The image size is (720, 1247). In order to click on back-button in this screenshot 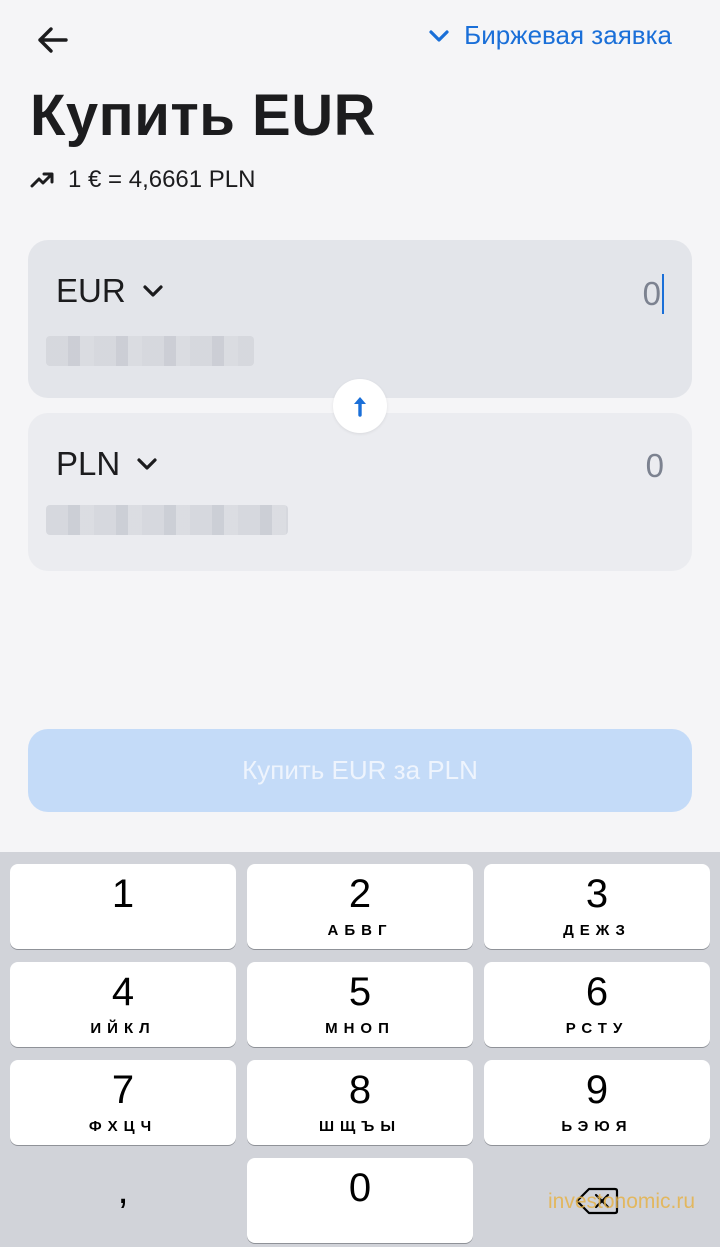, I will do `click(52, 40)`.